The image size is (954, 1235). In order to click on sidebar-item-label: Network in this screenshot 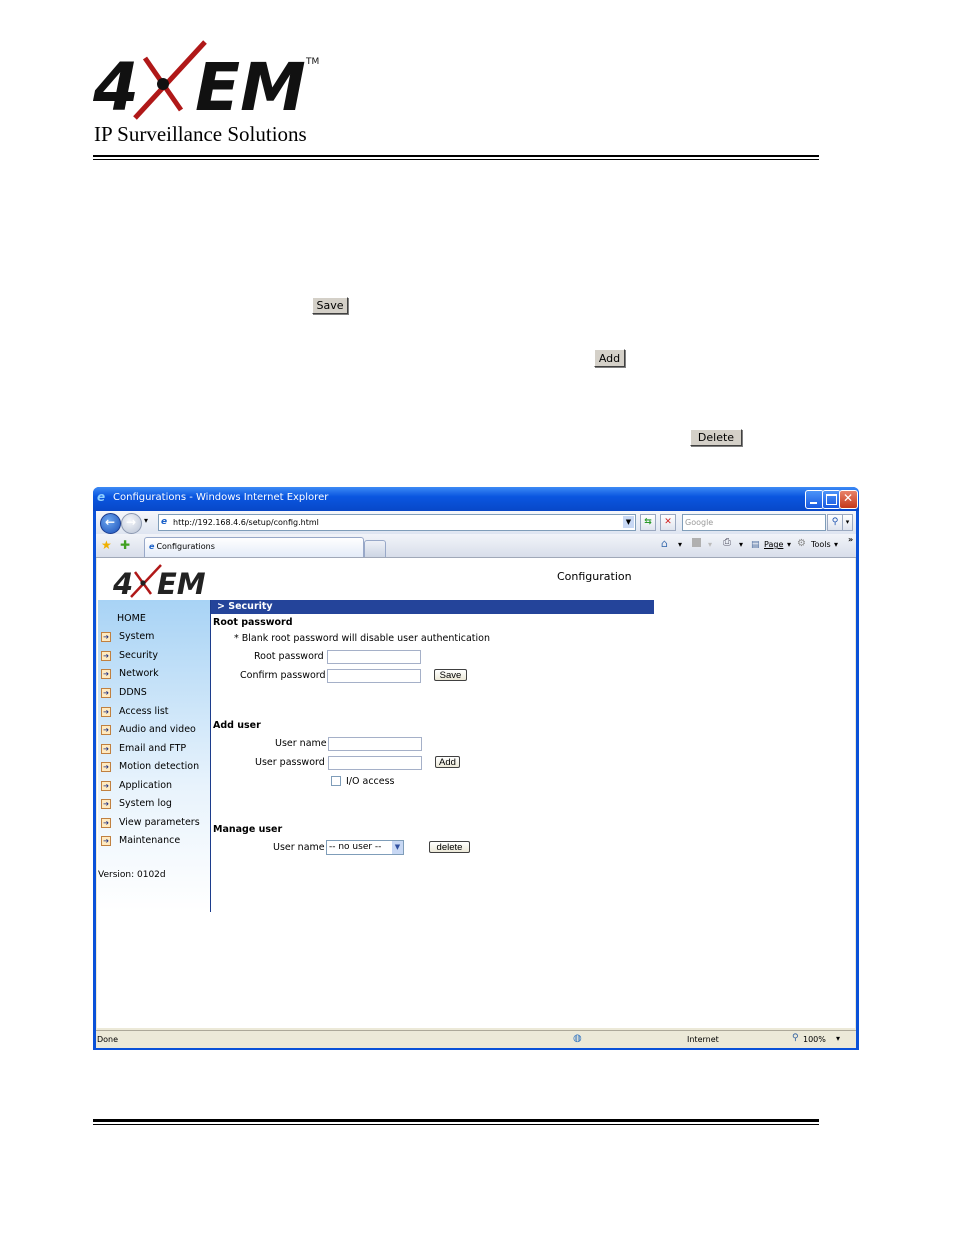, I will do `click(139, 673)`.